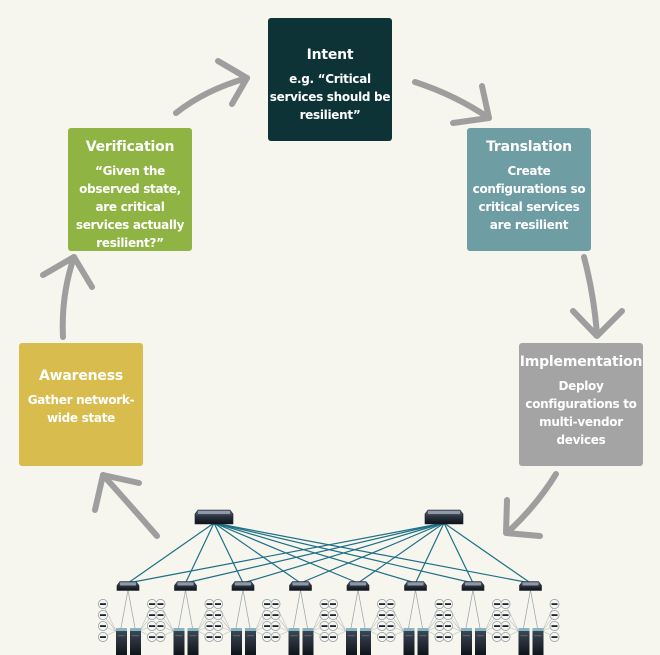  Describe the element at coordinates (81, 409) in the screenshot. I see `stage-description: Gather network-wide state` at that location.